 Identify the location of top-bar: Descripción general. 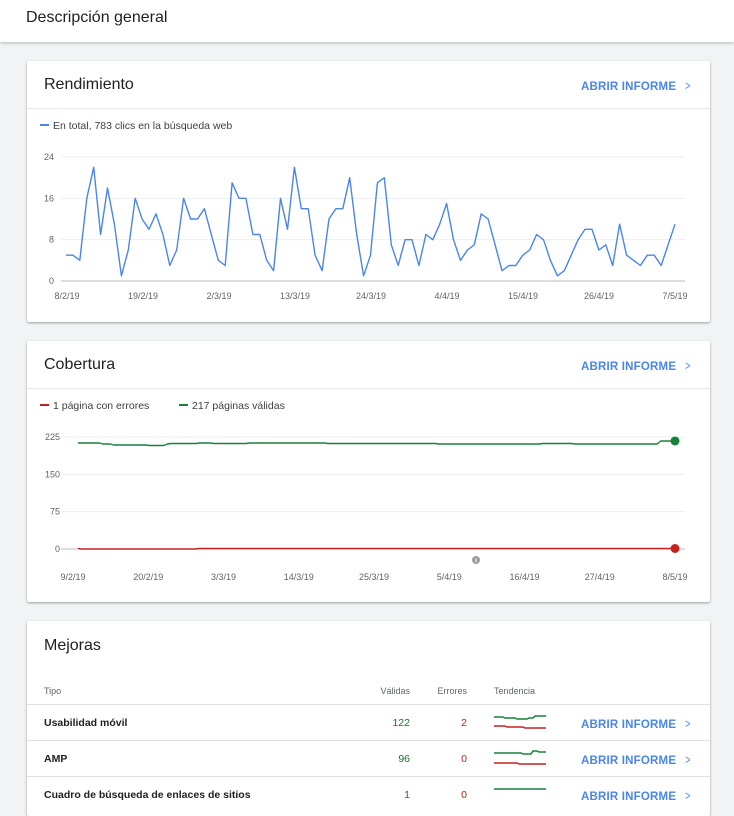
(367, 21).